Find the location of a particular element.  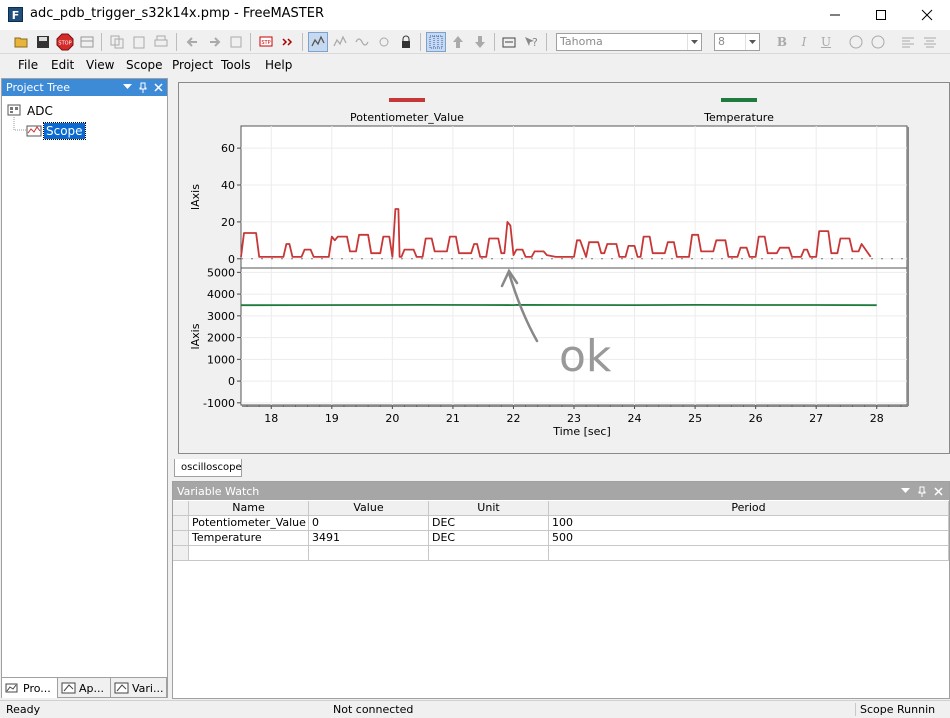

paste-button is located at coordinates (139, 42).